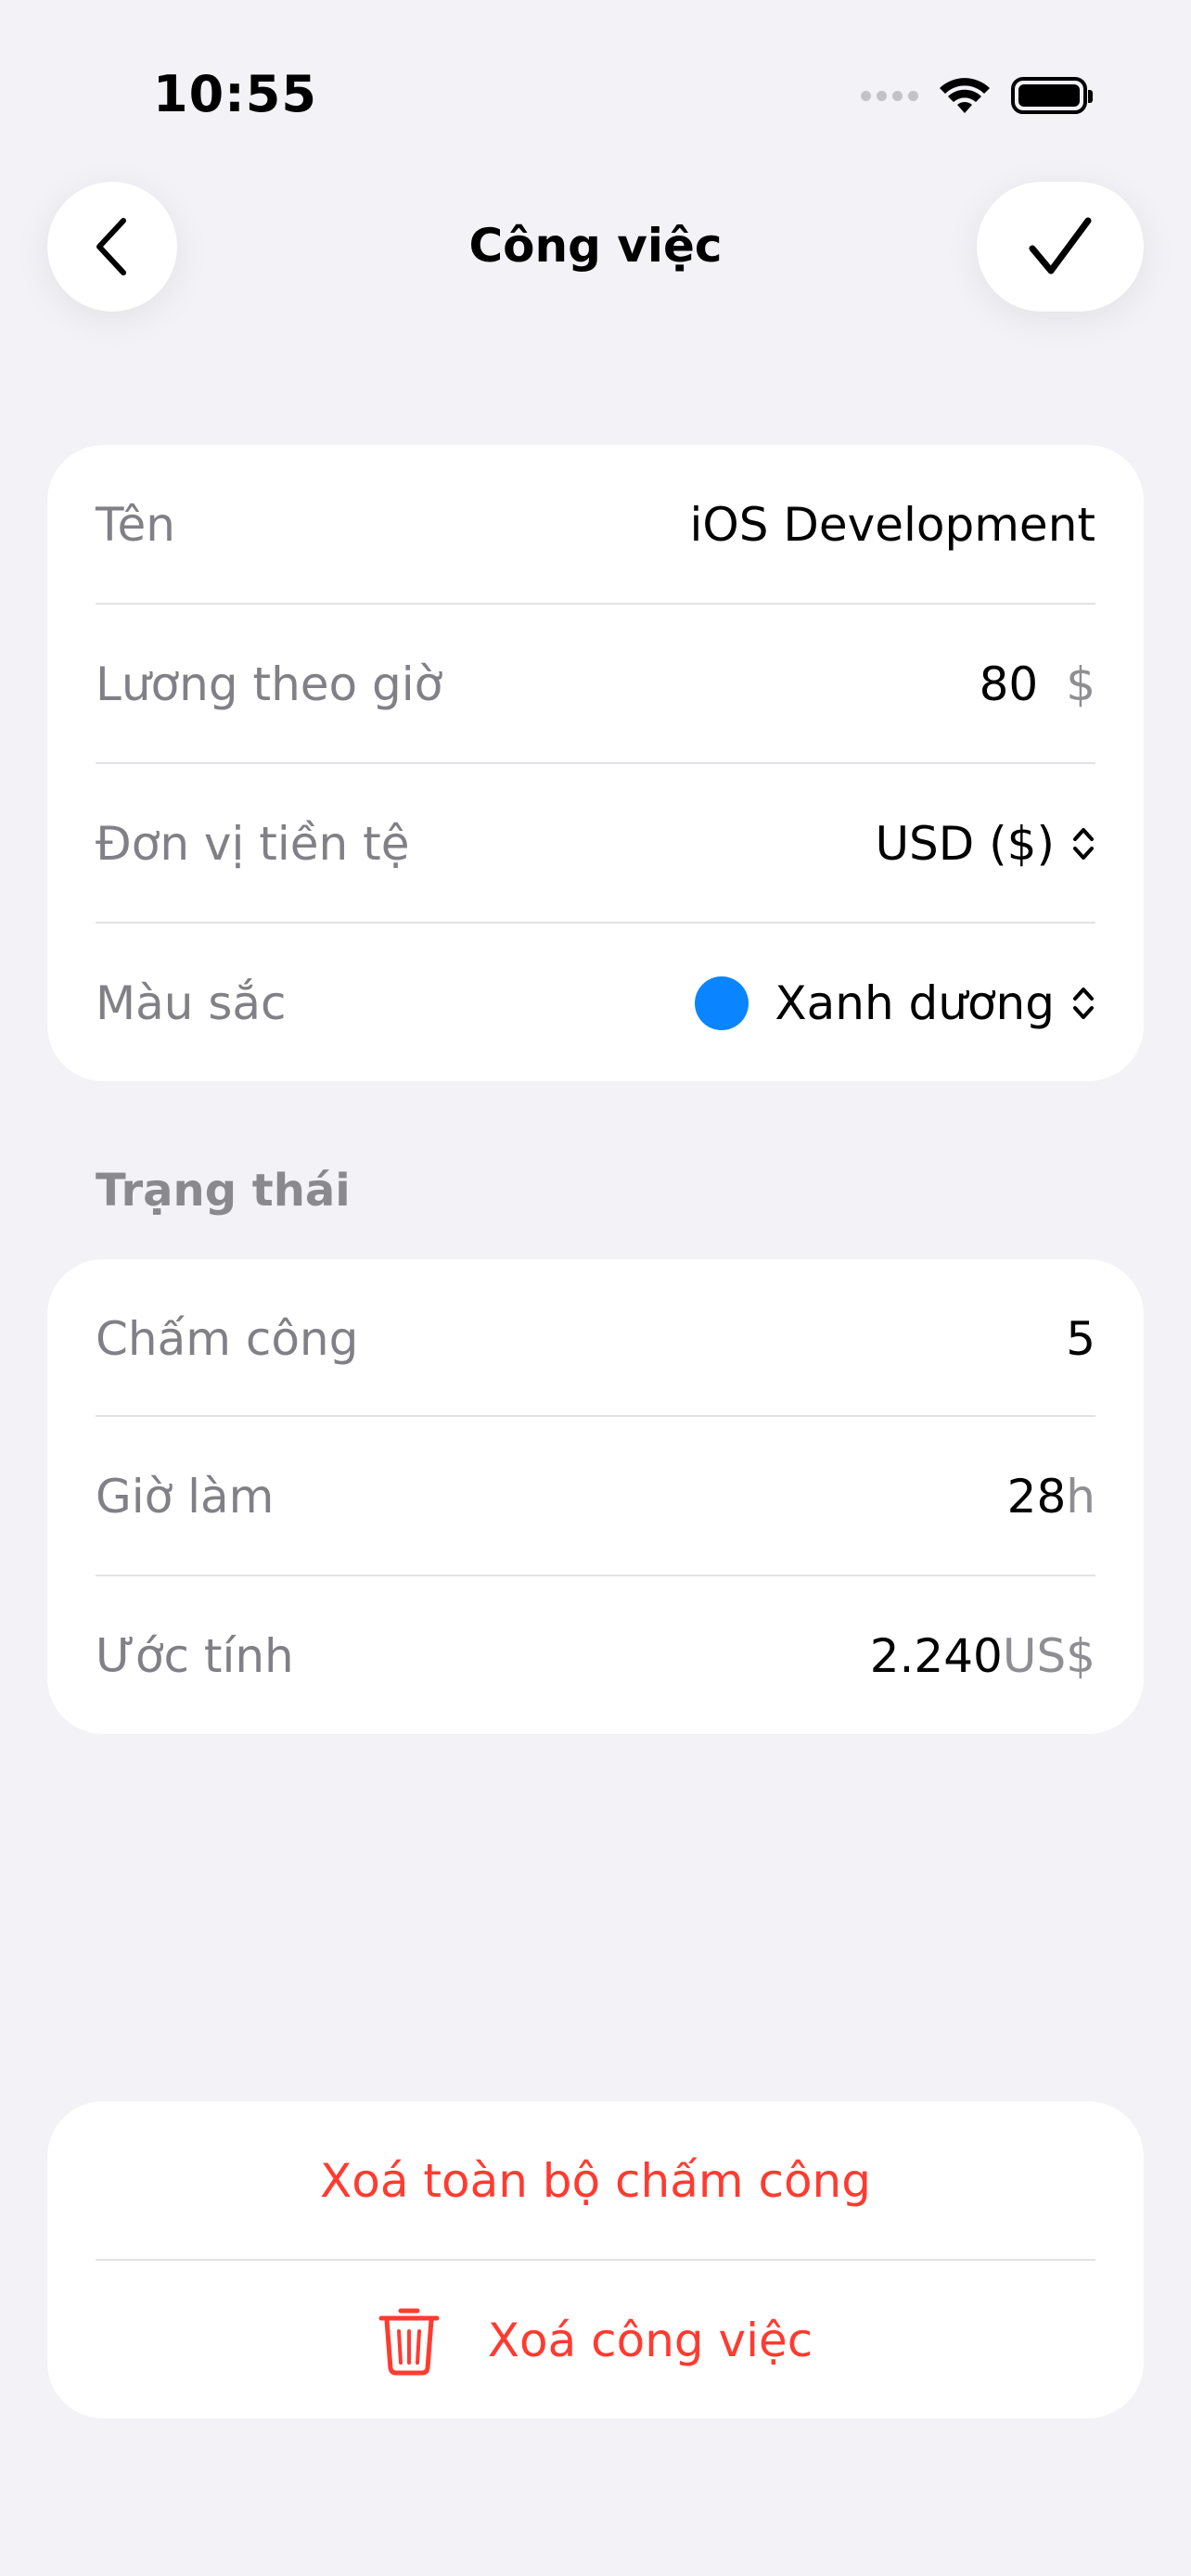 The height and width of the screenshot is (2576, 1191). I want to click on delete-all-checkins-label: Xoá toàn bộ chấm công, so click(595, 2180).